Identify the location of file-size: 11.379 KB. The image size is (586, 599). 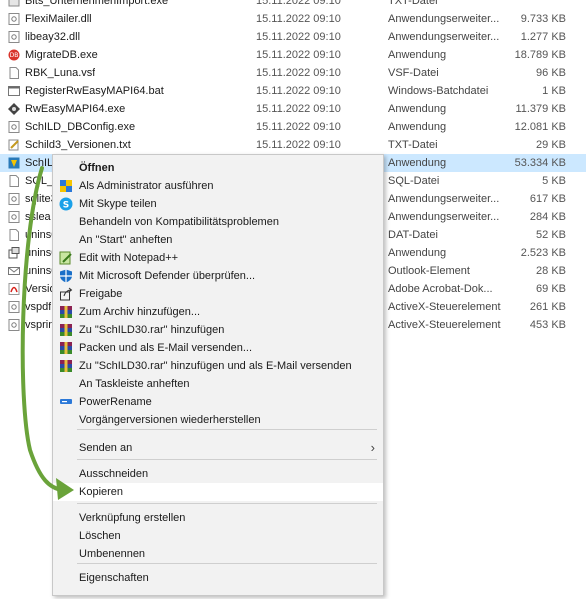
(540, 109).